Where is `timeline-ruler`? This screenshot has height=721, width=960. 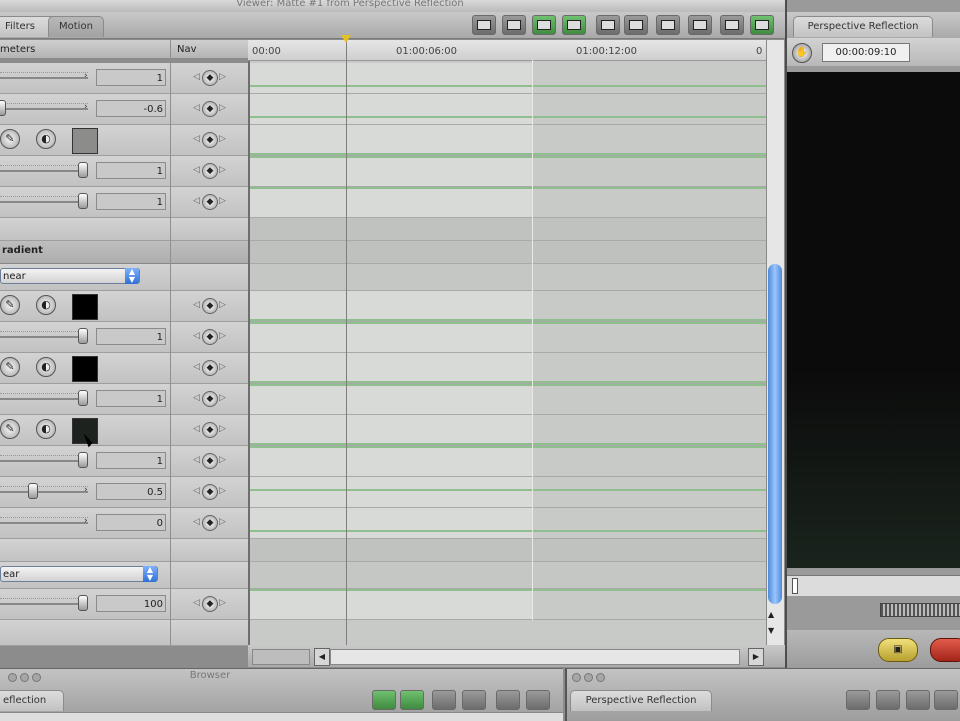 timeline-ruler is located at coordinates (507, 50).